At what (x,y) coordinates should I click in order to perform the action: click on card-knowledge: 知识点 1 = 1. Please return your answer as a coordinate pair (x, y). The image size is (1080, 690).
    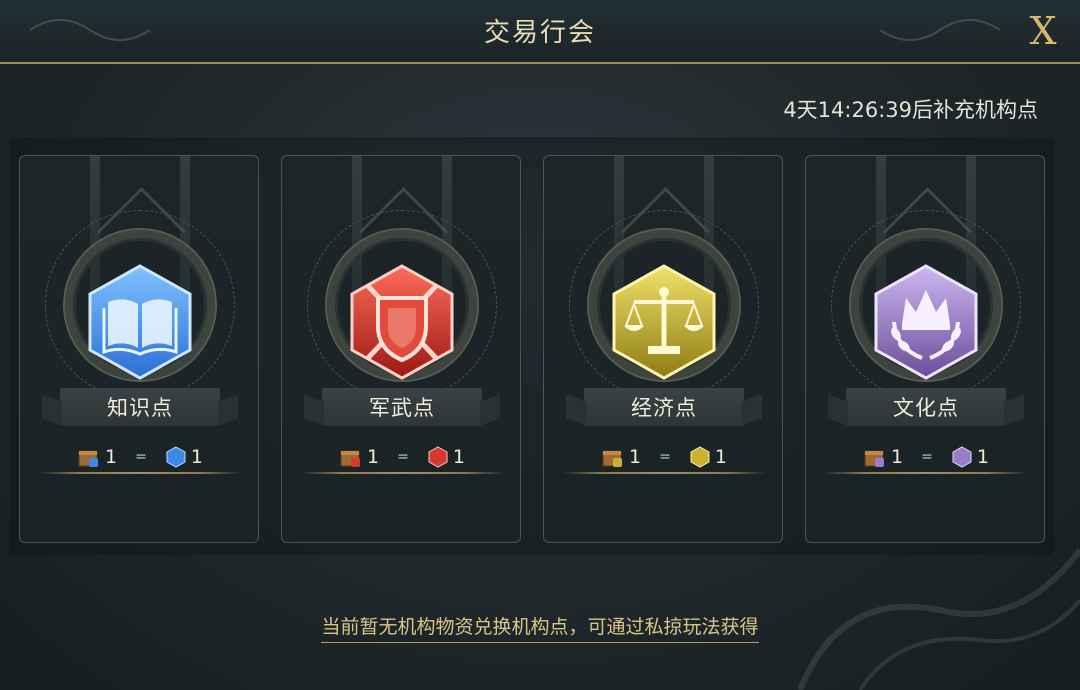
    Looking at the image, I should click on (139, 349).